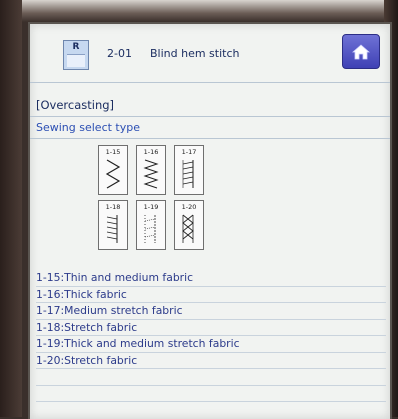 This screenshot has height=419, width=398. I want to click on stitch-tile-1-18: 1-18, so click(113, 225).